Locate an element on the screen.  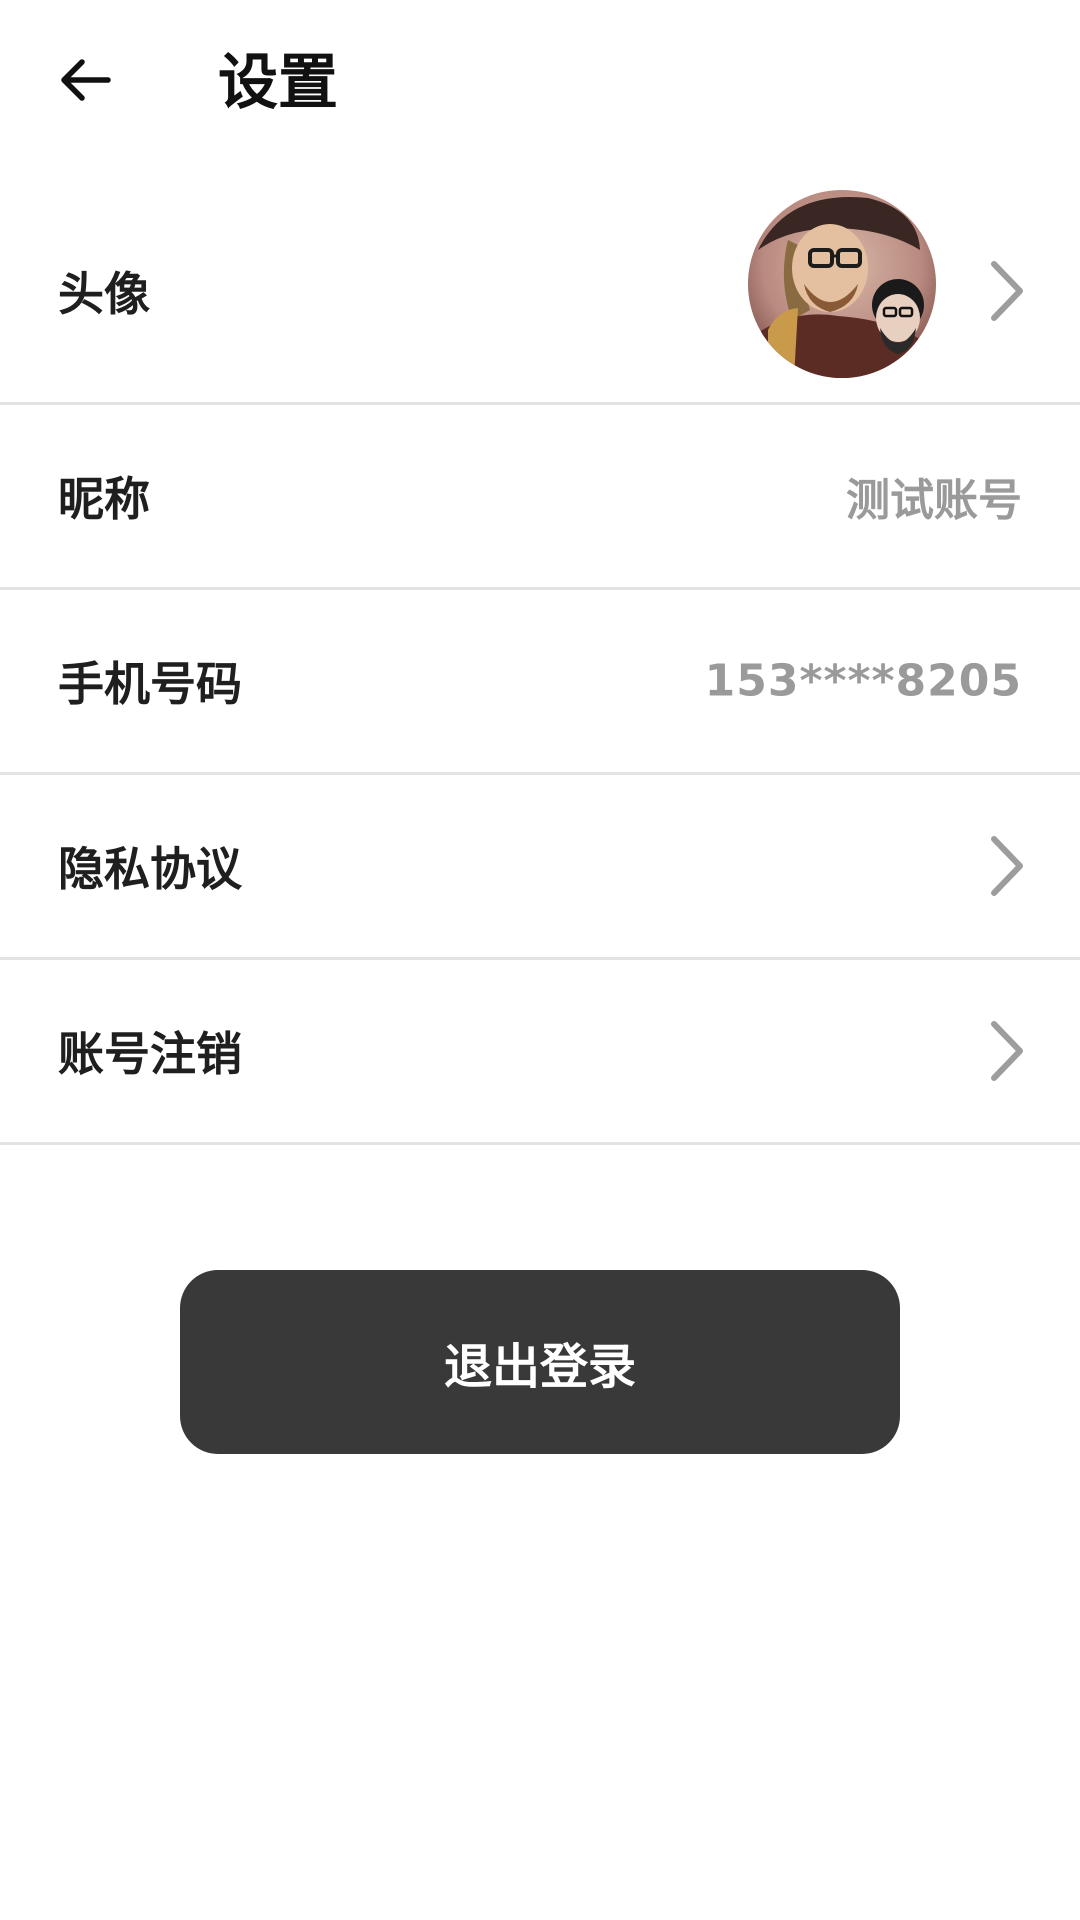
settings-item-phone: 手机号码 153****8205 is located at coordinates (540, 682).